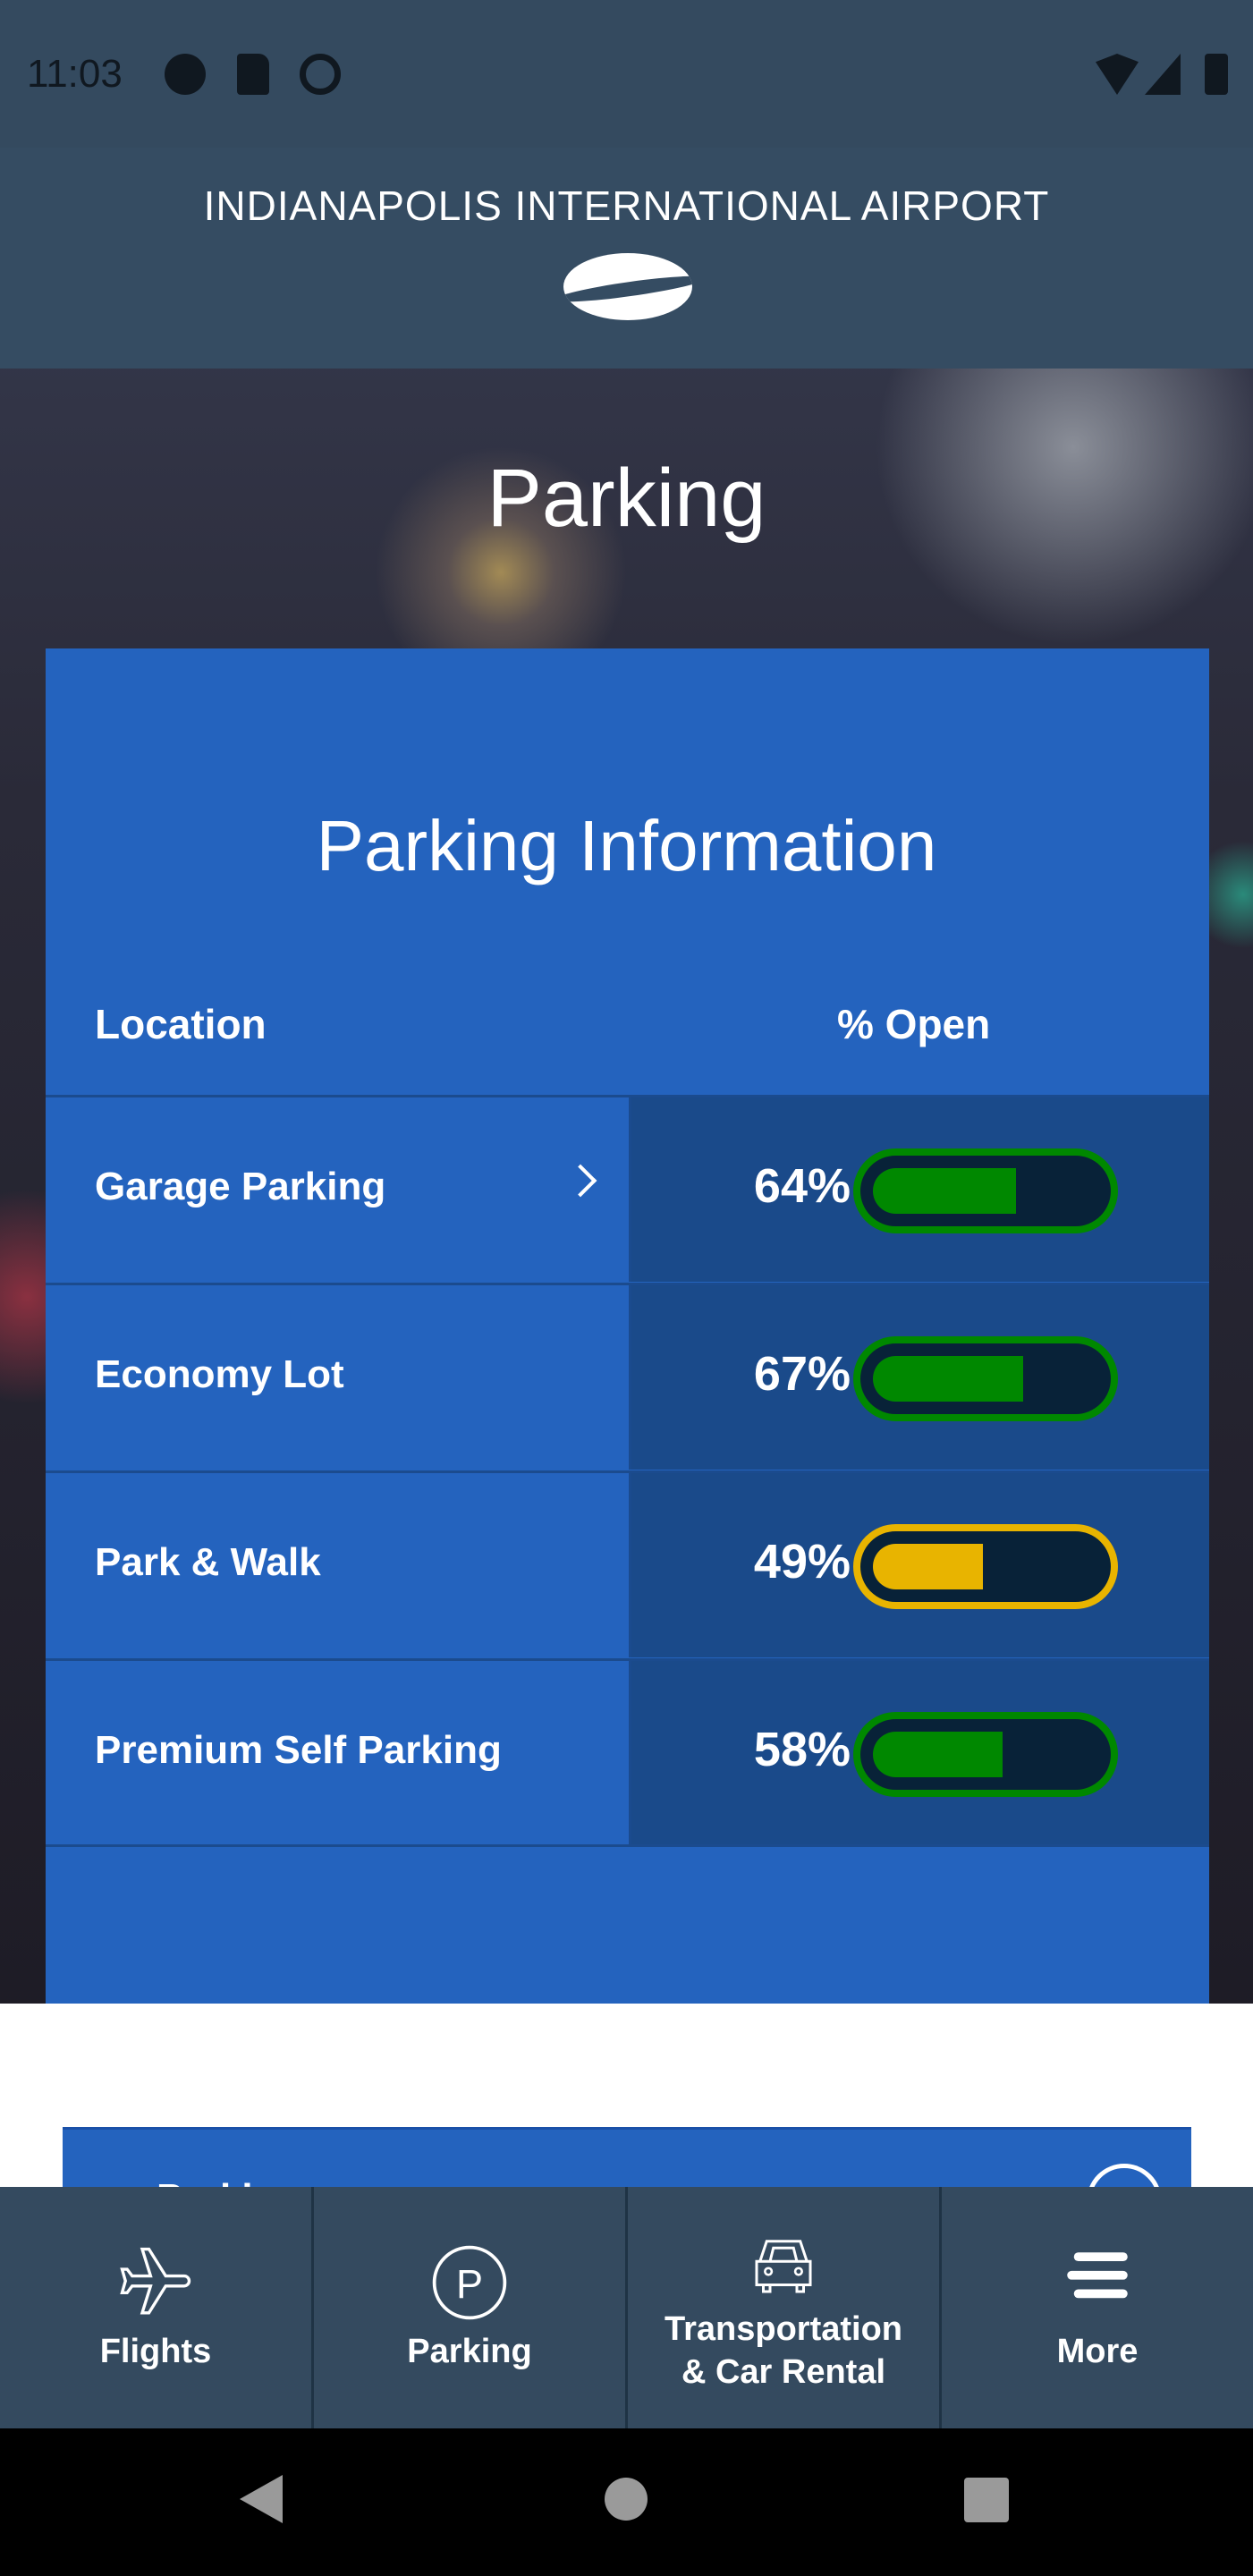  Describe the element at coordinates (469, 2351) in the screenshot. I see `tab-label: Parking` at that location.